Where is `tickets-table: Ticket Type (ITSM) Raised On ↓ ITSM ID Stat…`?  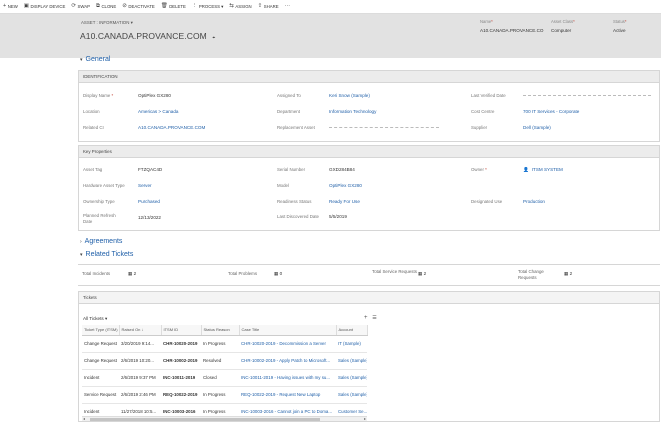
tickets-table: Ticket Type (ITSM) Raised On ↓ ITSM ID Stat… is located at coordinates (225, 373).